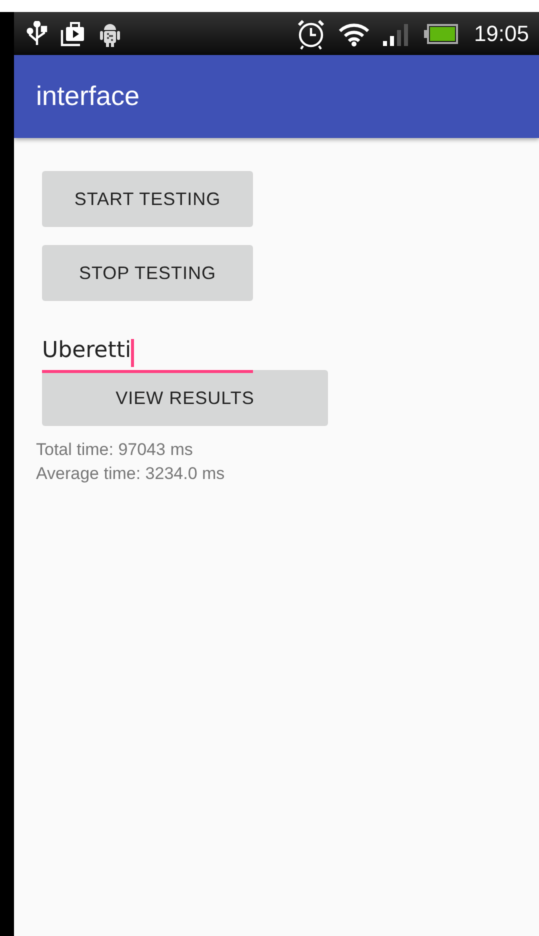 This screenshot has height=936, width=539. What do you see at coordinates (147, 199) in the screenshot?
I see `start-button: START TESTING` at bounding box center [147, 199].